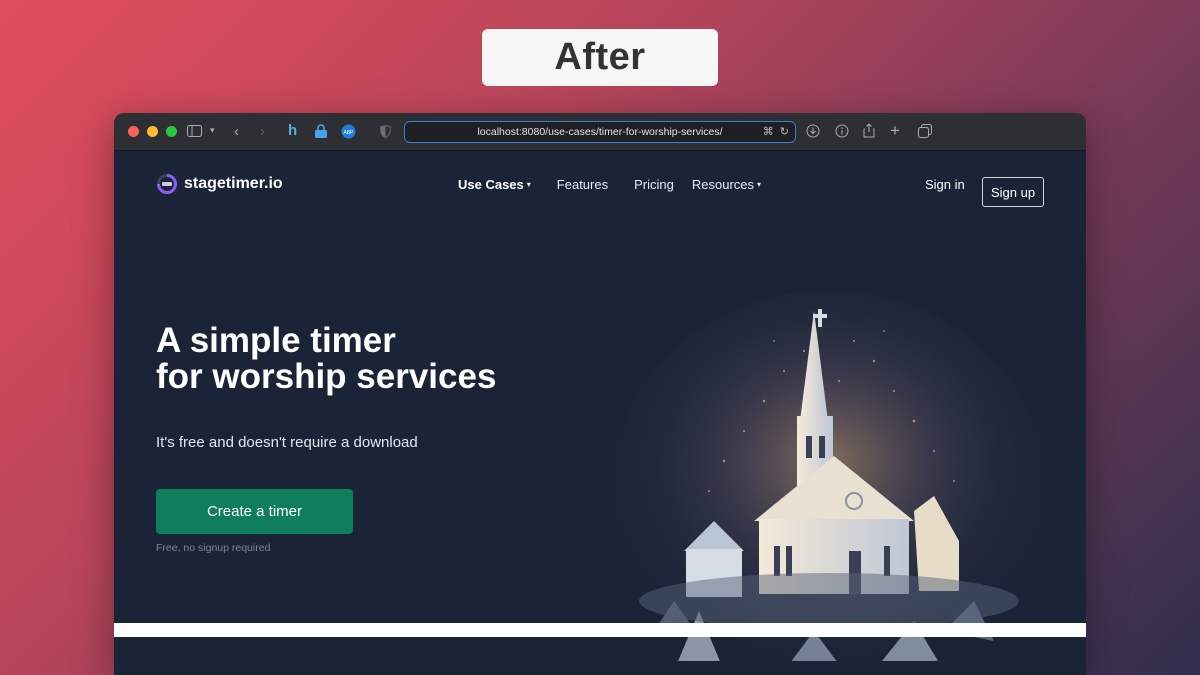 This screenshot has height=675, width=1200. What do you see at coordinates (276, 340) in the screenshot?
I see `hero-title-line-1: A simple timer` at bounding box center [276, 340].